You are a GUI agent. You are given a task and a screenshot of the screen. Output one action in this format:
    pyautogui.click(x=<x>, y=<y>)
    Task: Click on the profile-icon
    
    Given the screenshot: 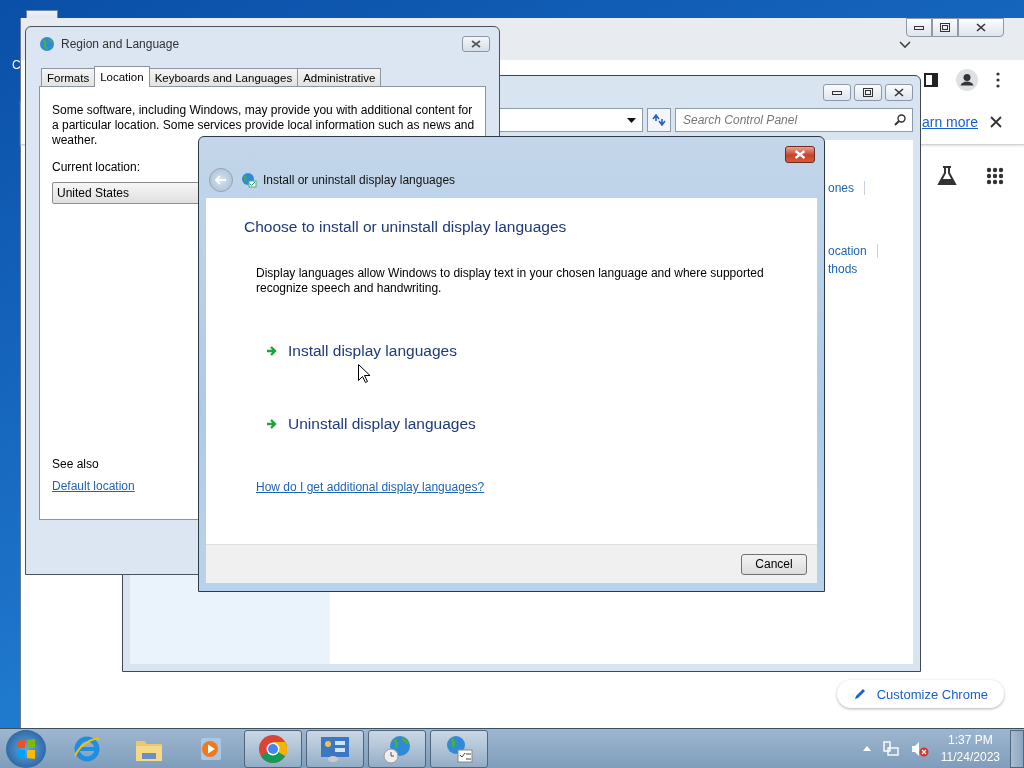 What is the action you would take?
    pyautogui.click(x=967, y=80)
    